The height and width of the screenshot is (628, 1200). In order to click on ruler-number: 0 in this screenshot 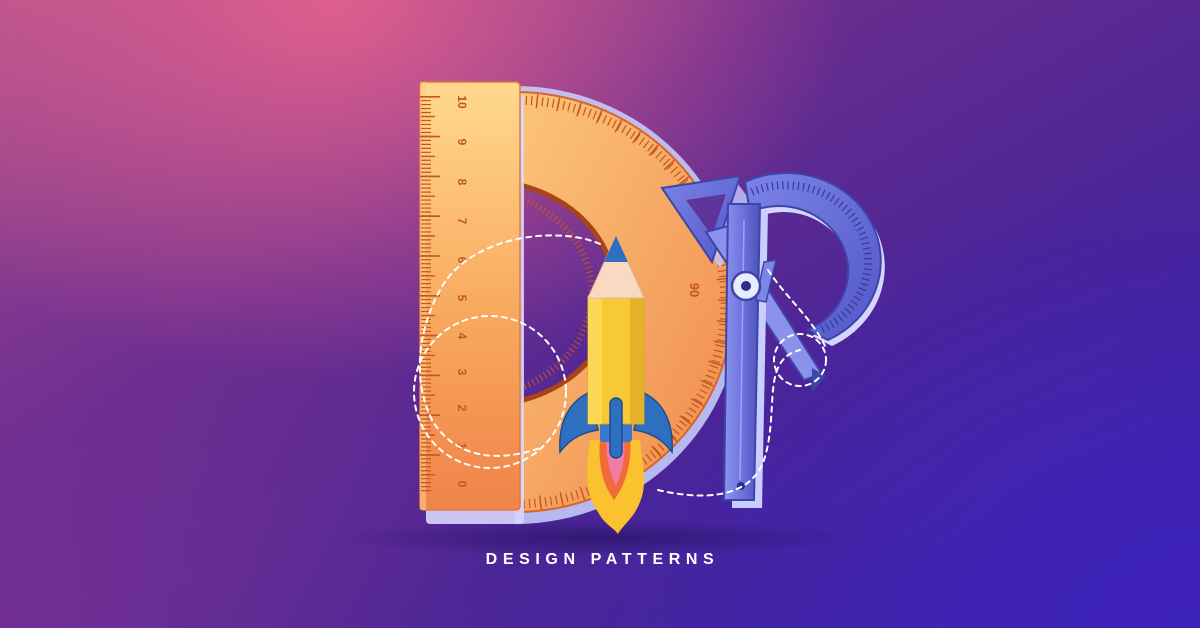, I will do `click(462, 484)`.